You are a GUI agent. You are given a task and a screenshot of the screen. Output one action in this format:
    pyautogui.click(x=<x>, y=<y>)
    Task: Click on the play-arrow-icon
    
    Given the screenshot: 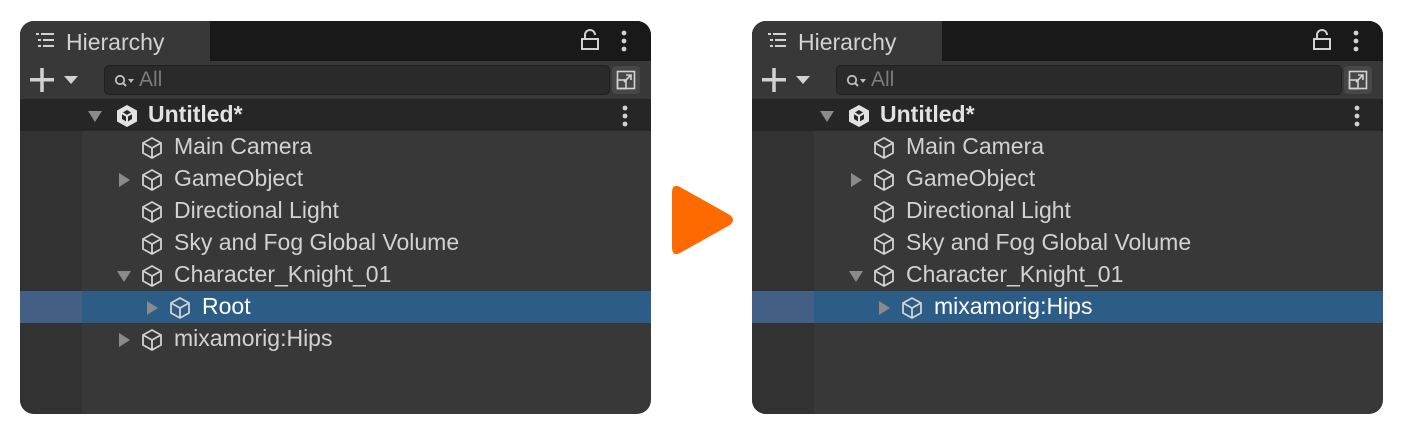 What is the action you would take?
    pyautogui.click(x=702, y=220)
    